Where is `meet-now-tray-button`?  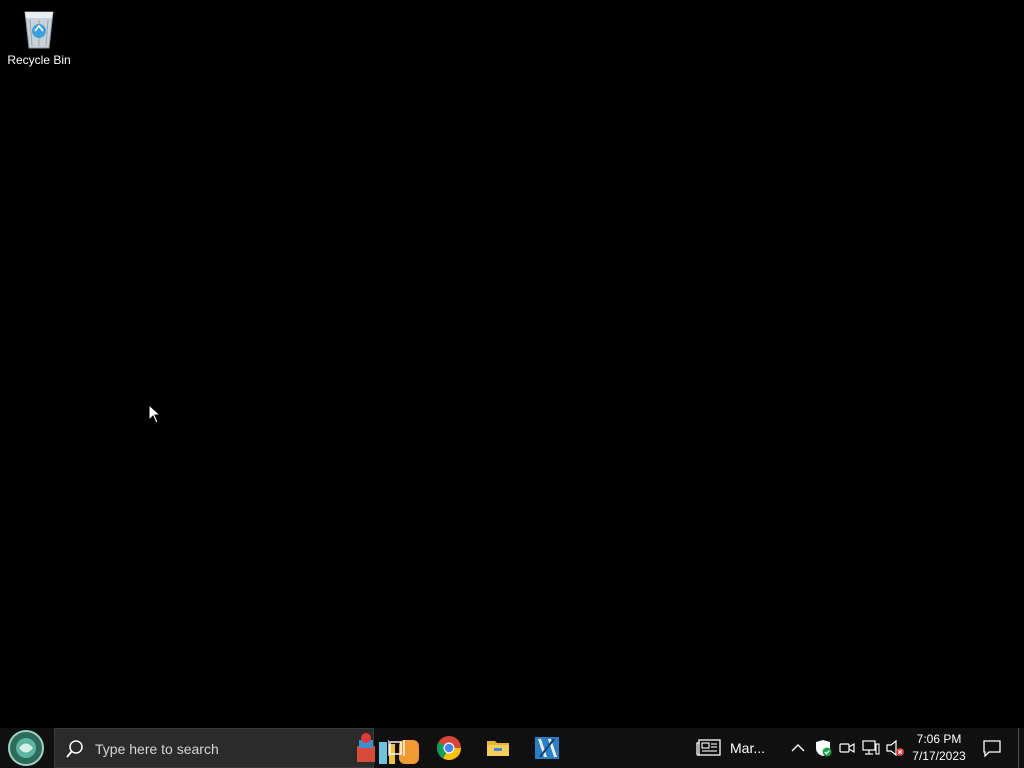 meet-now-tray-button is located at coordinates (847, 748).